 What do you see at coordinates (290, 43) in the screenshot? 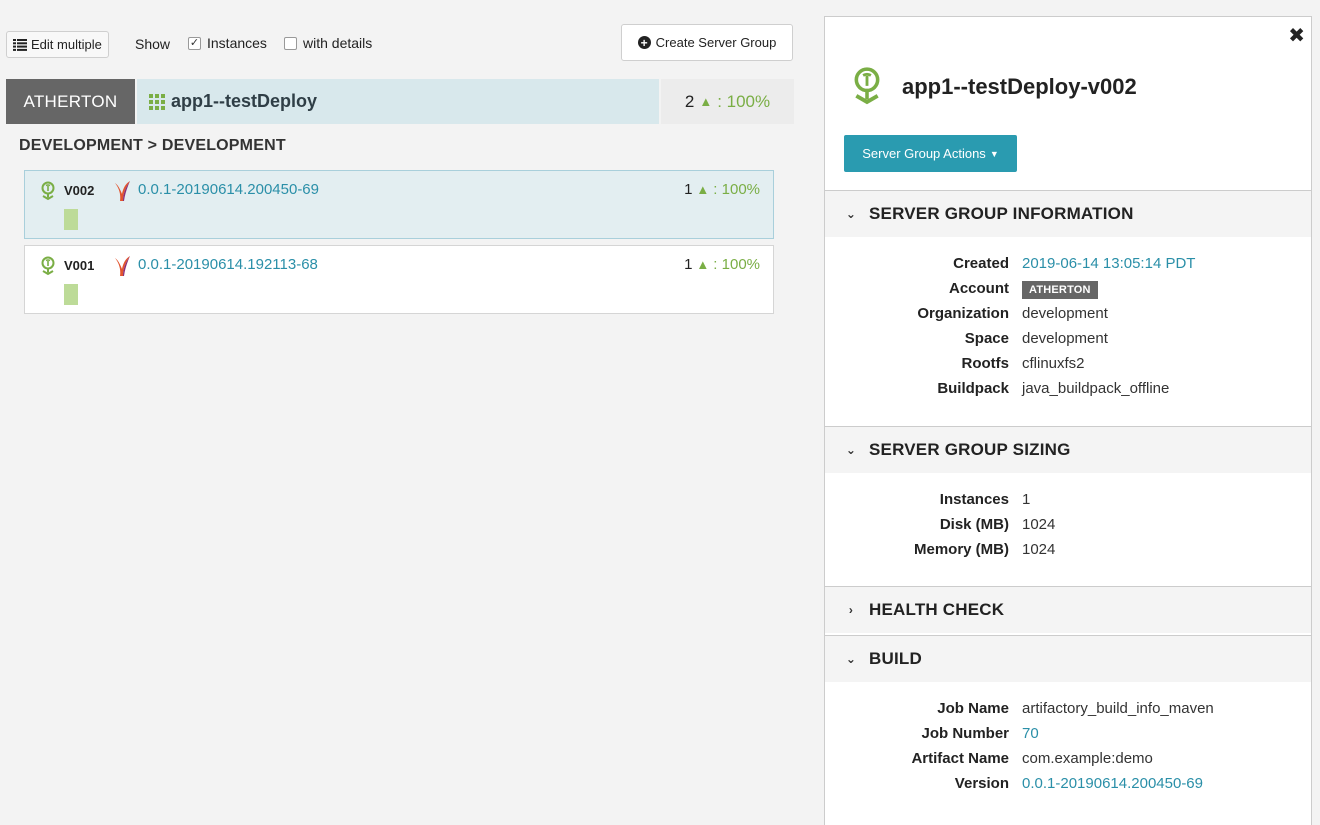
I see `checkbox-box` at bounding box center [290, 43].